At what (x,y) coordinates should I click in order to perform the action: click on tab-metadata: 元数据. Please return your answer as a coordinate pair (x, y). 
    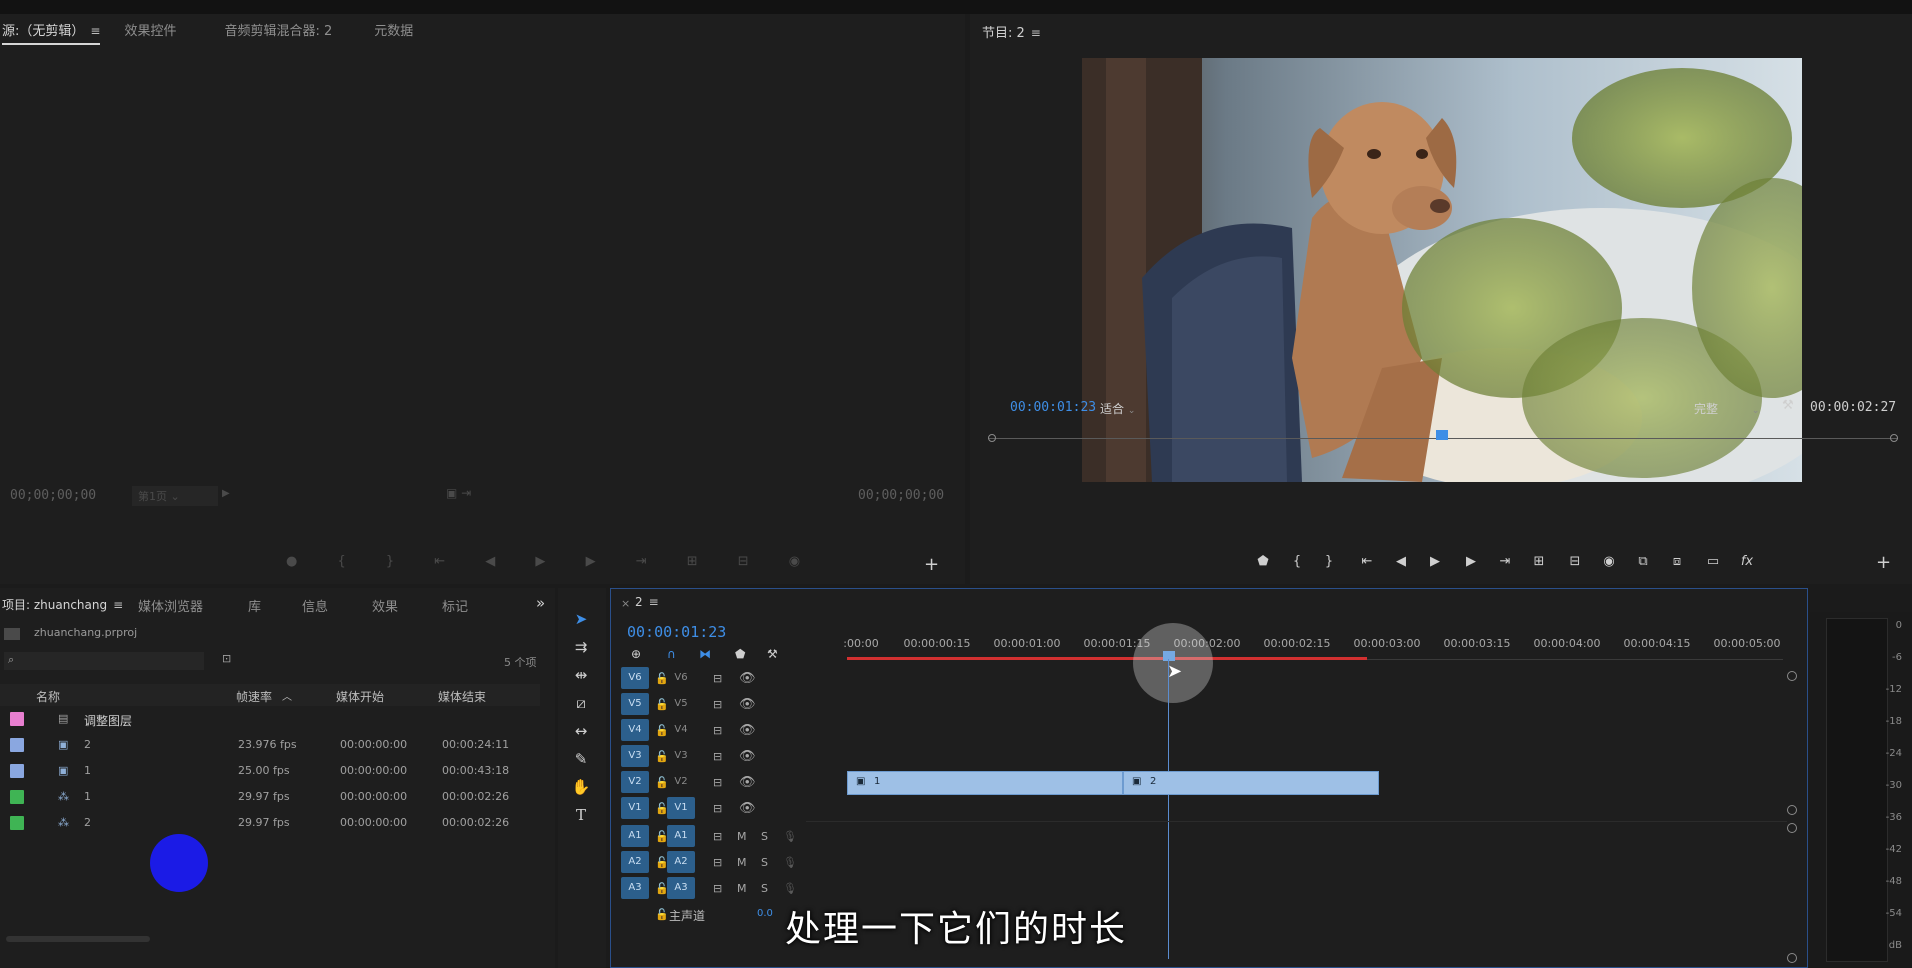
    Looking at the image, I should click on (393, 29).